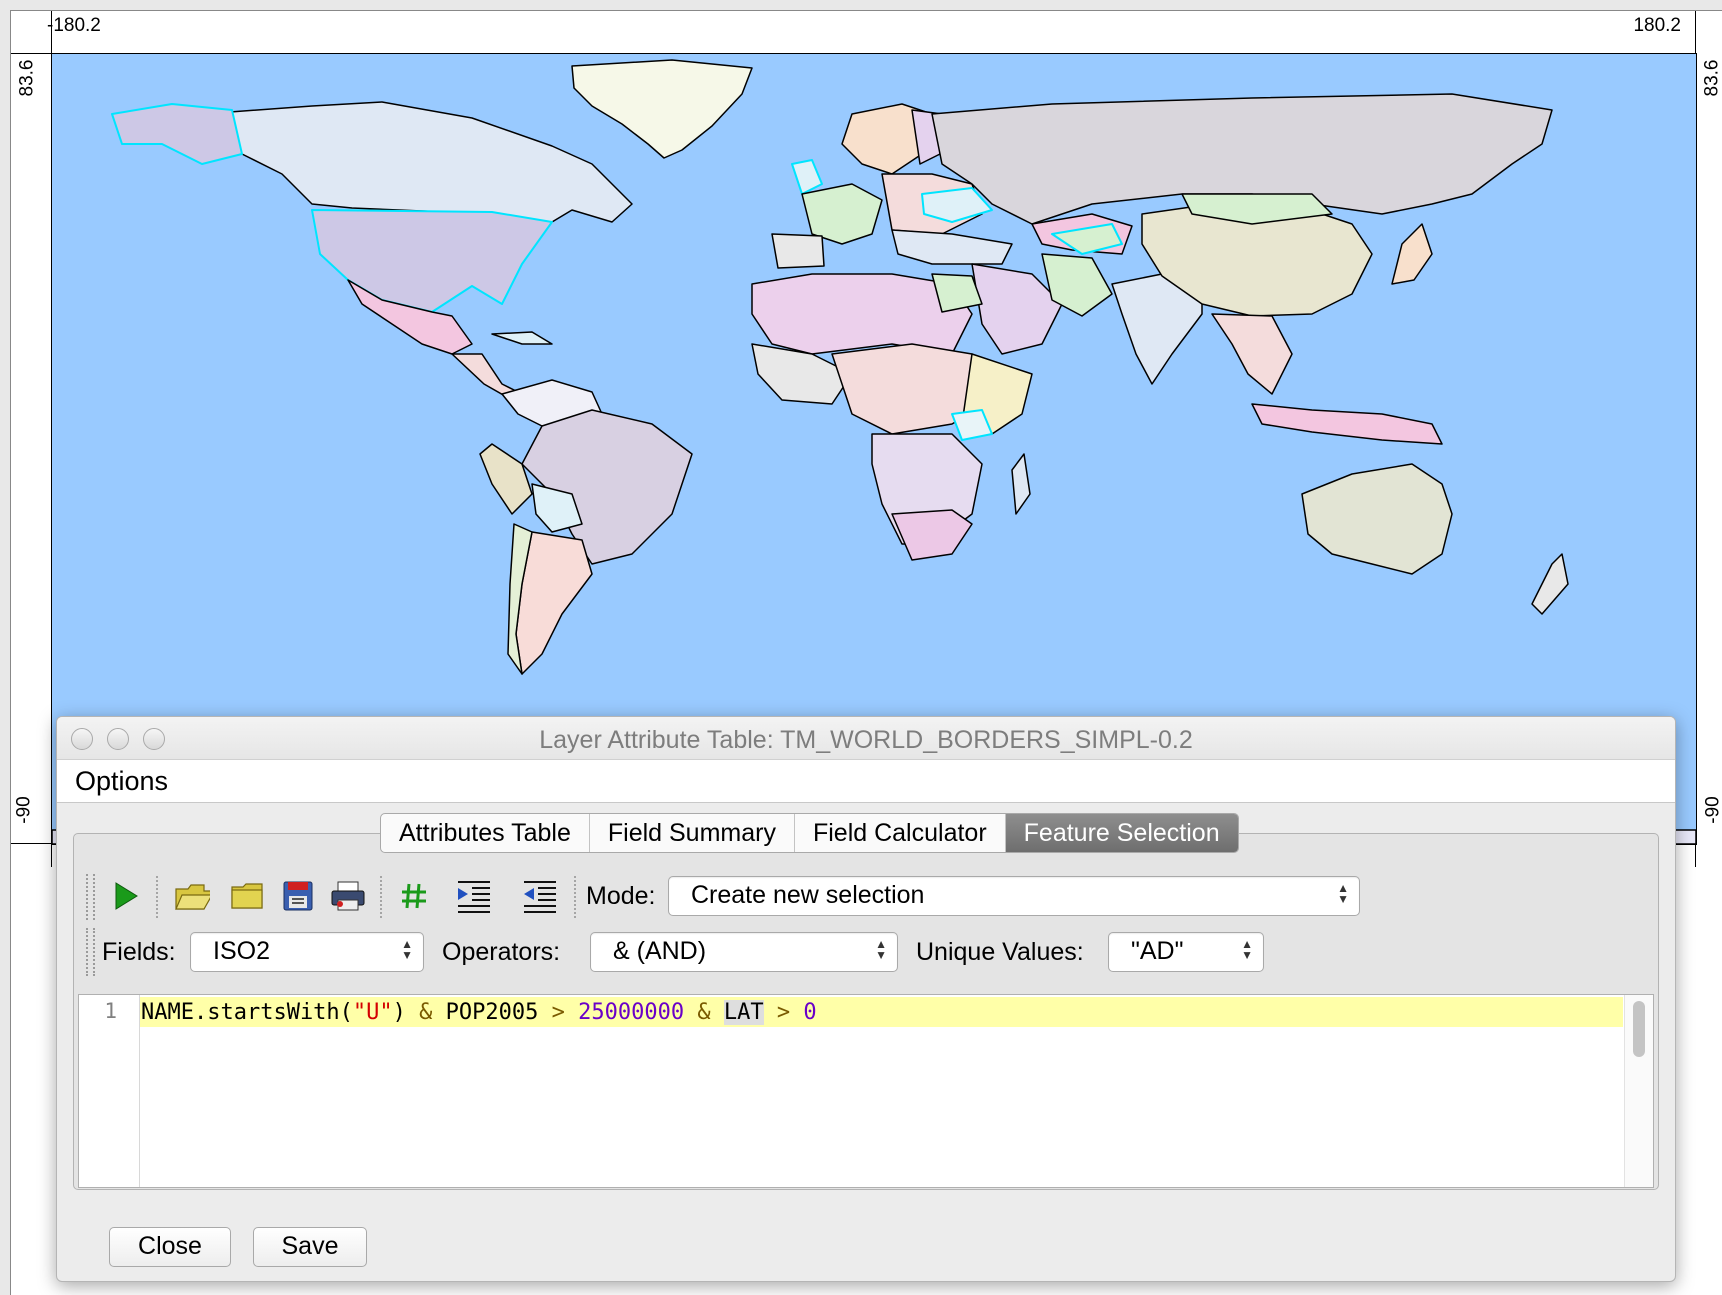 The height and width of the screenshot is (1295, 1722). I want to click on region-balkans-turkey, so click(952, 247).